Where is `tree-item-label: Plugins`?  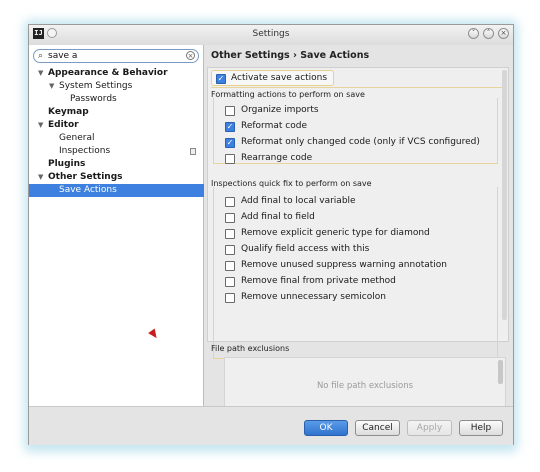 tree-item-label: Plugins is located at coordinates (67, 164).